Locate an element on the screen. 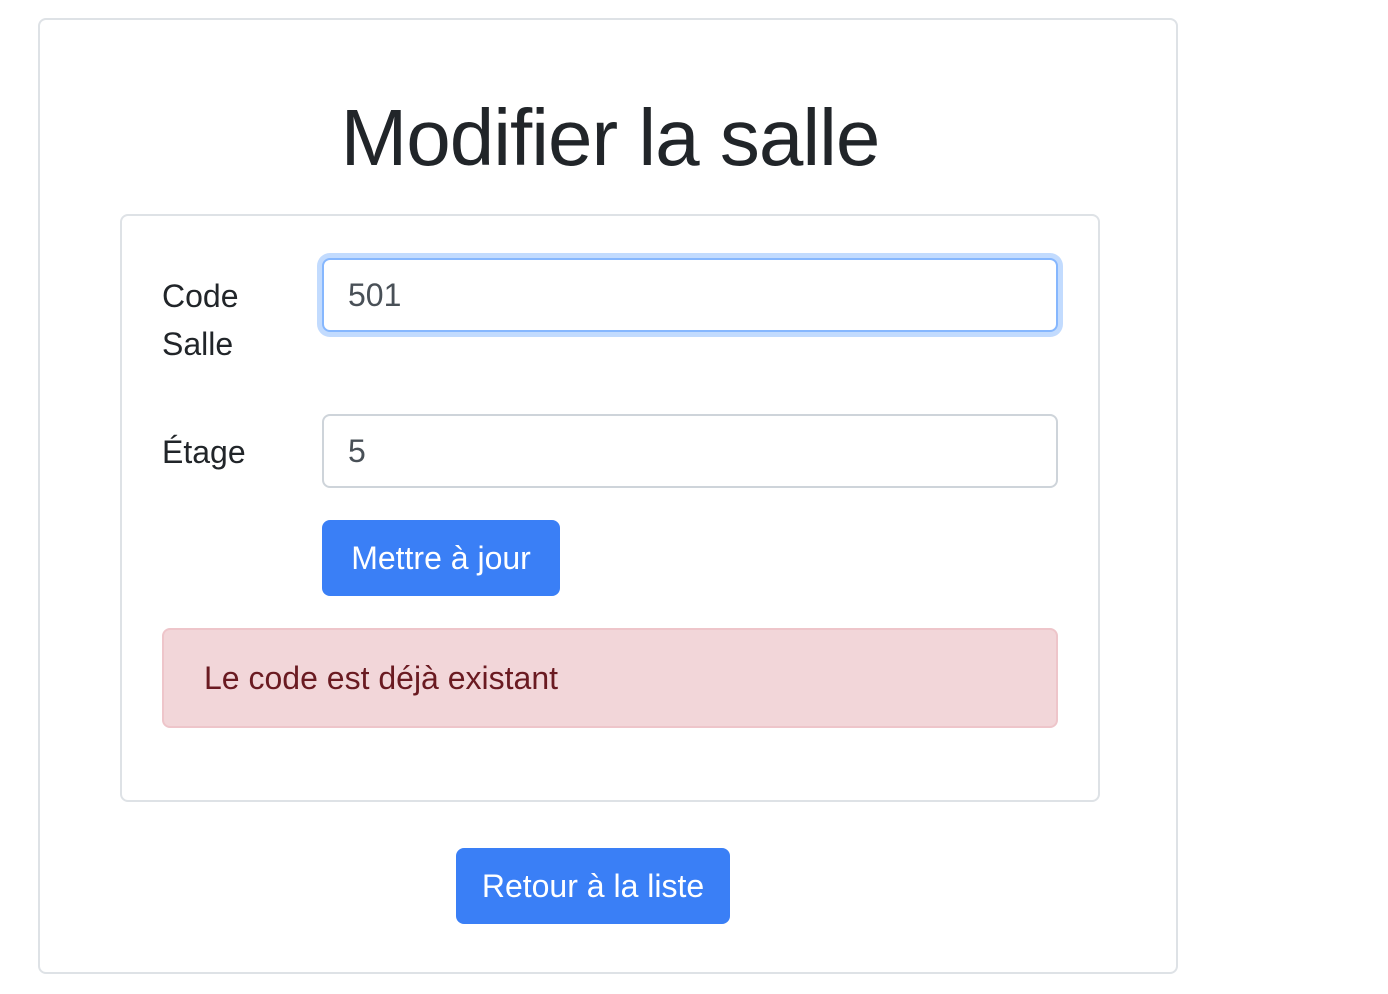 Image resolution: width=1388 pixels, height=994 pixels. page-title: Modifier la salle is located at coordinates (610, 137).